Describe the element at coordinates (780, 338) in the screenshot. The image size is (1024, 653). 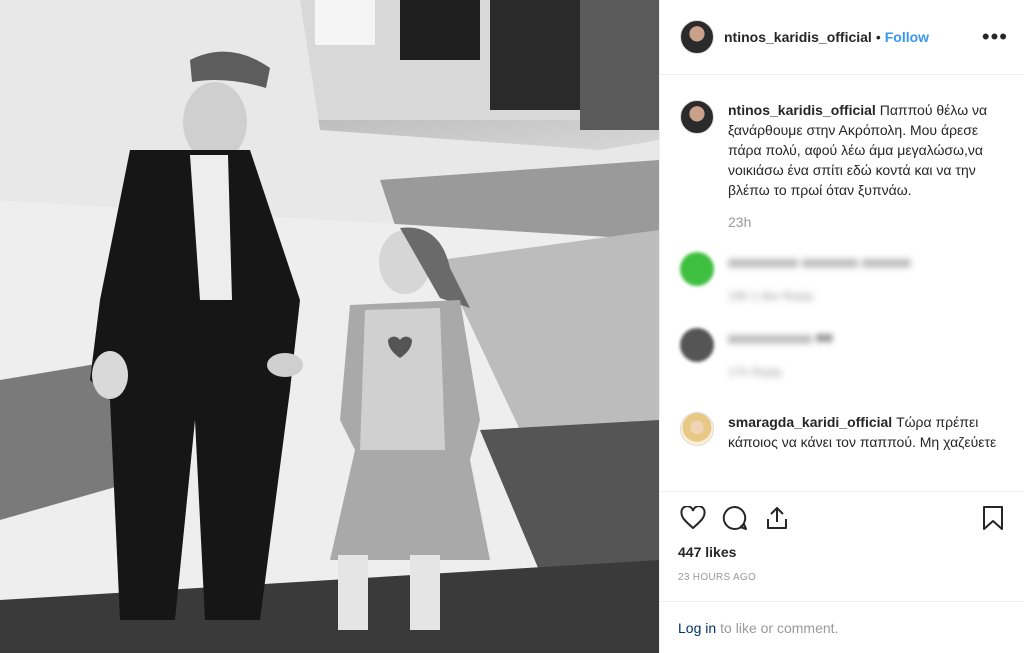
I see `blurred-comment-text: xxxxxxxxxxxx ♥♥` at that location.